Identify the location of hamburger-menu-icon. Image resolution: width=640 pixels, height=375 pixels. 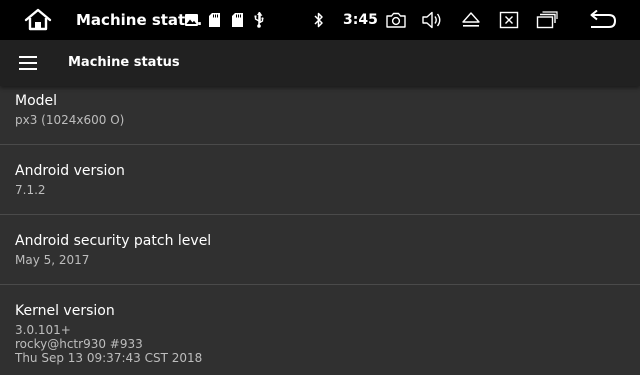
(28, 63).